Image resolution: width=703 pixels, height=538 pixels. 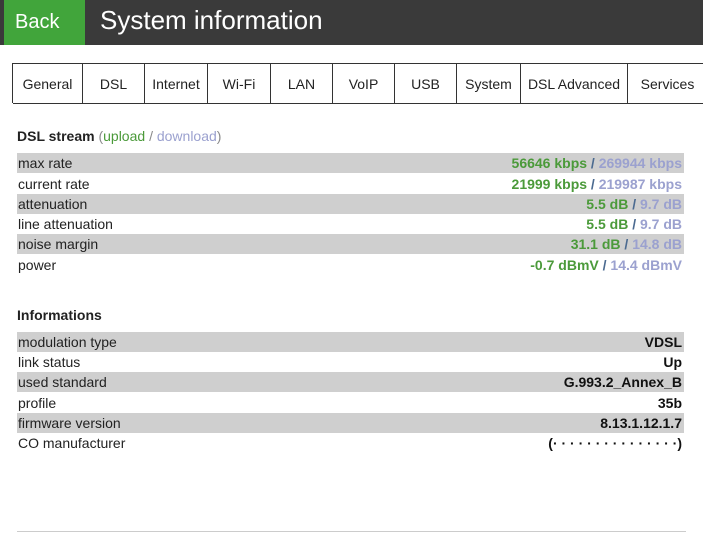 I want to click on tab-voip: VoIP, so click(x=364, y=84).